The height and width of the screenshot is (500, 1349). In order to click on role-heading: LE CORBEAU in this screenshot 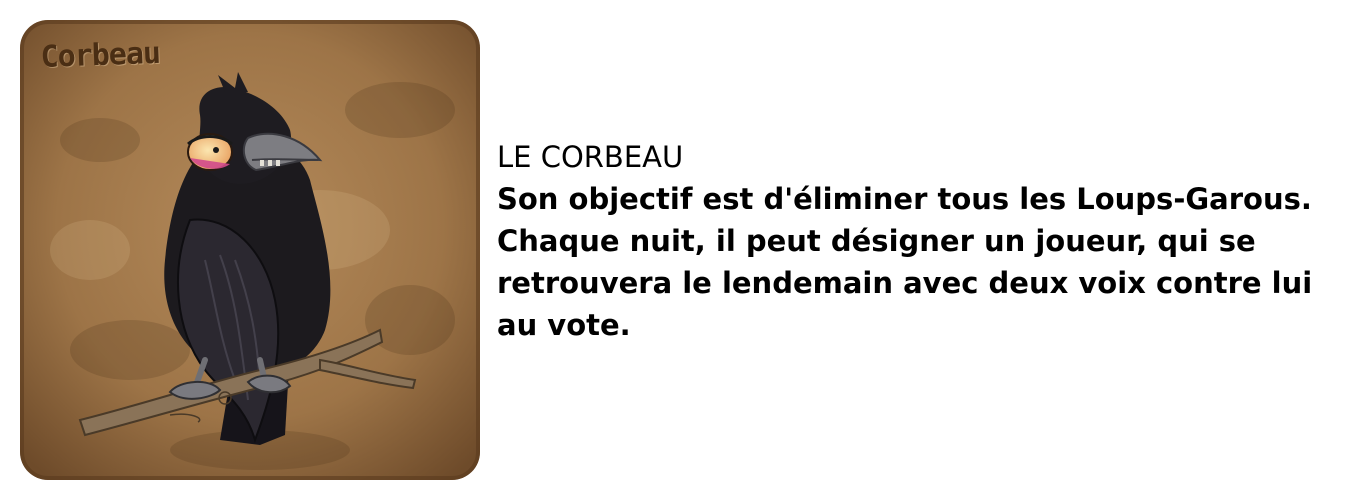, I will do `click(590, 157)`.